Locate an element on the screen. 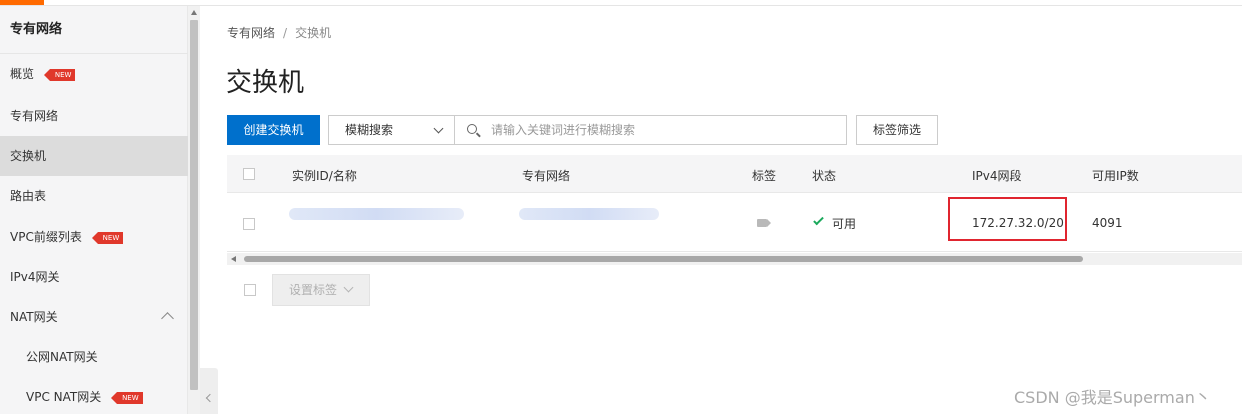 This screenshot has width=1242, height=417. set-tag-button: 设置标签 is located at coordinates (321, 290).